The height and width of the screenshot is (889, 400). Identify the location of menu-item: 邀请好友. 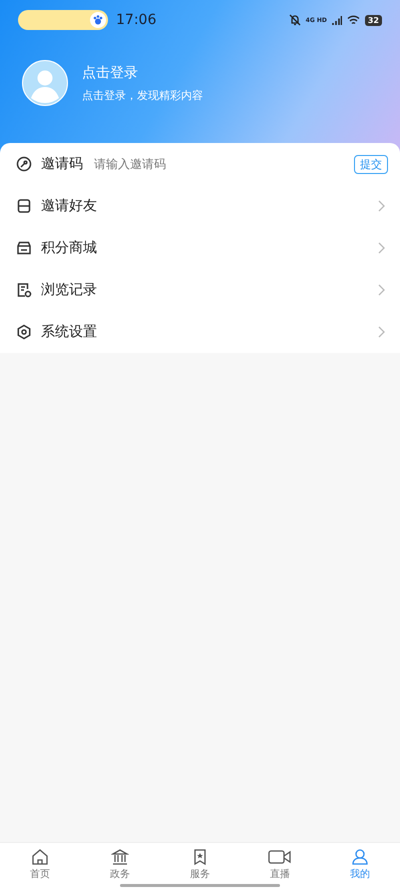
(69, 206).